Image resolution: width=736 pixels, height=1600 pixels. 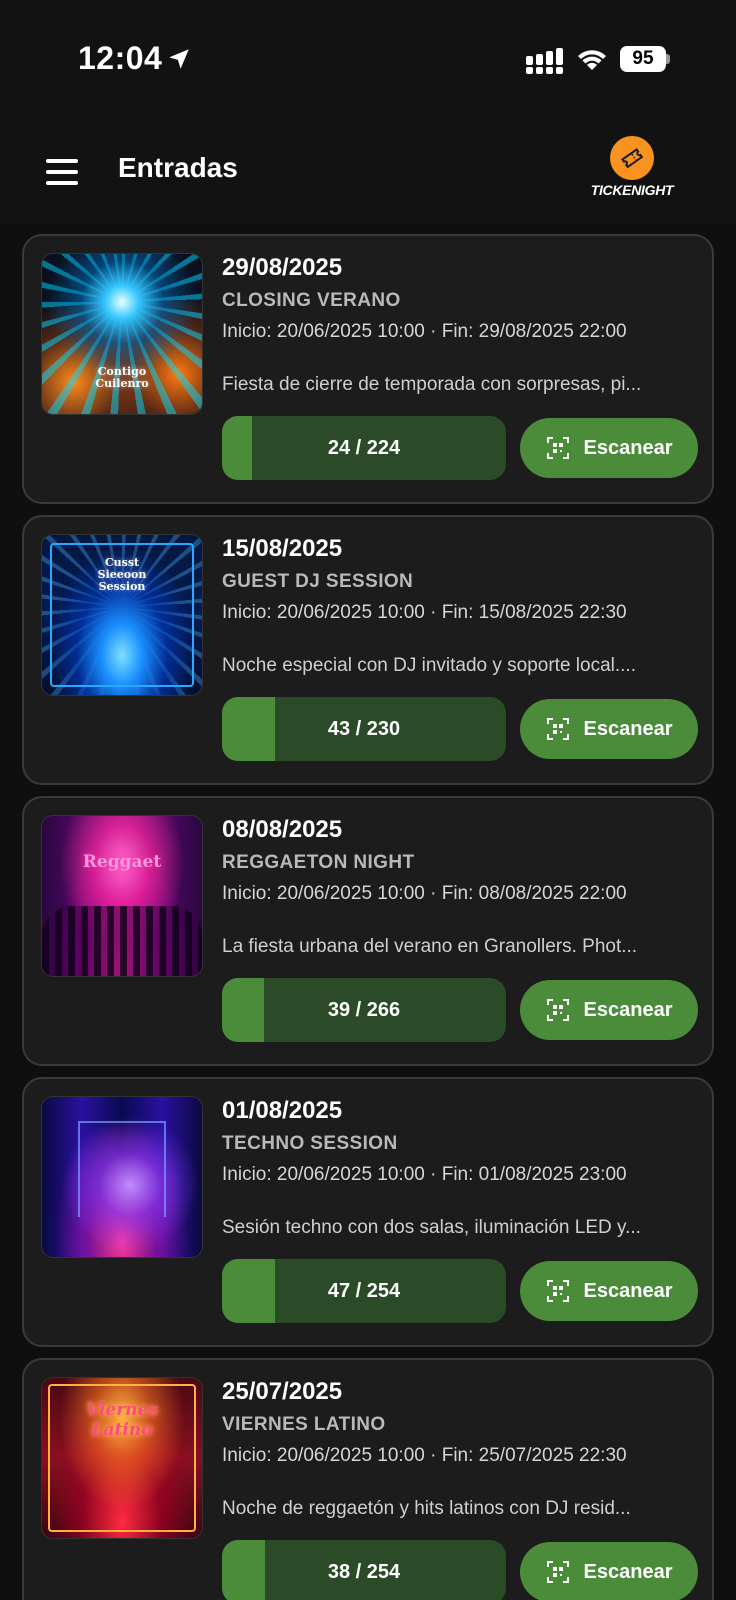 What do you see at coordinates (632, 158) in the screenshot?
I see `ticket-logo-icon` at bounding box center [632, 158].